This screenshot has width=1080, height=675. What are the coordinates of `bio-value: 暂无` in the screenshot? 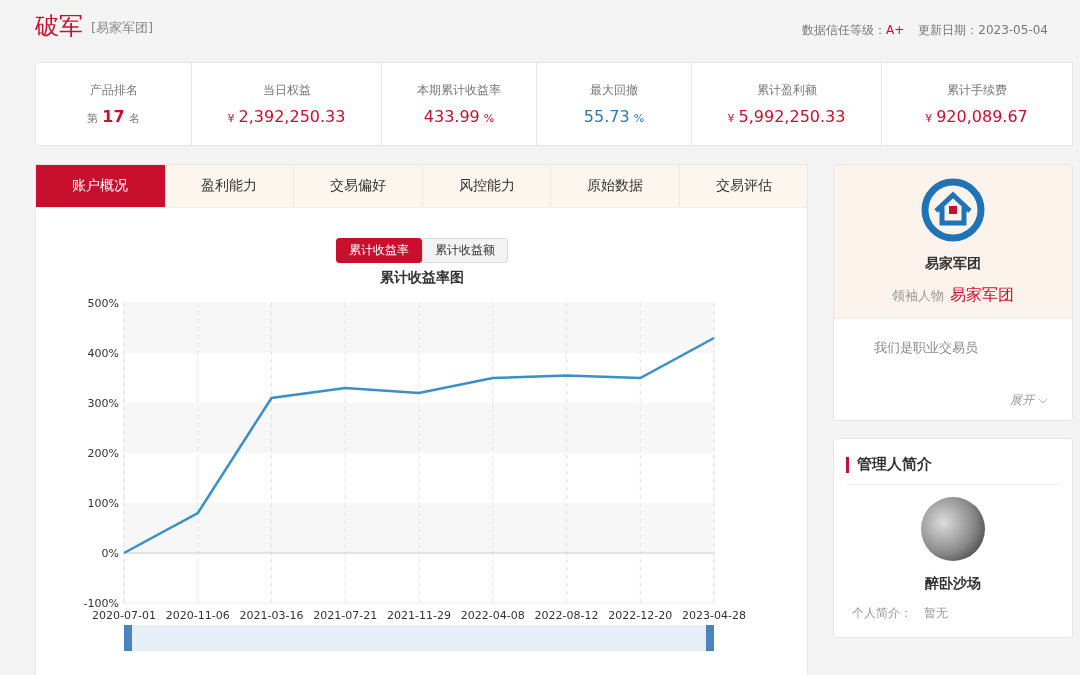 It's located at (936, 613).